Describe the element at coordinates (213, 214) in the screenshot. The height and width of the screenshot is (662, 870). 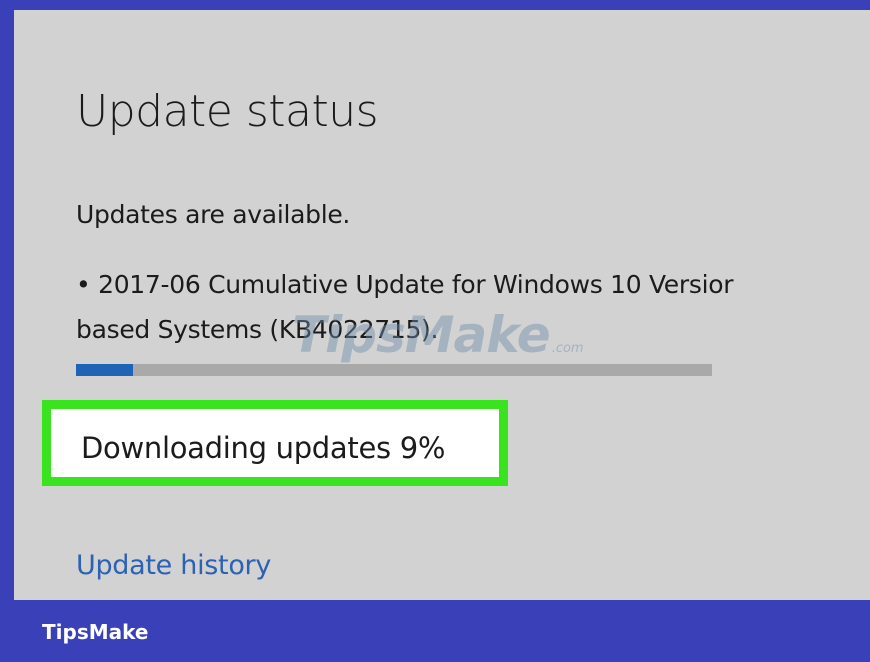
I see `status-message: Updates are available.` at that location.